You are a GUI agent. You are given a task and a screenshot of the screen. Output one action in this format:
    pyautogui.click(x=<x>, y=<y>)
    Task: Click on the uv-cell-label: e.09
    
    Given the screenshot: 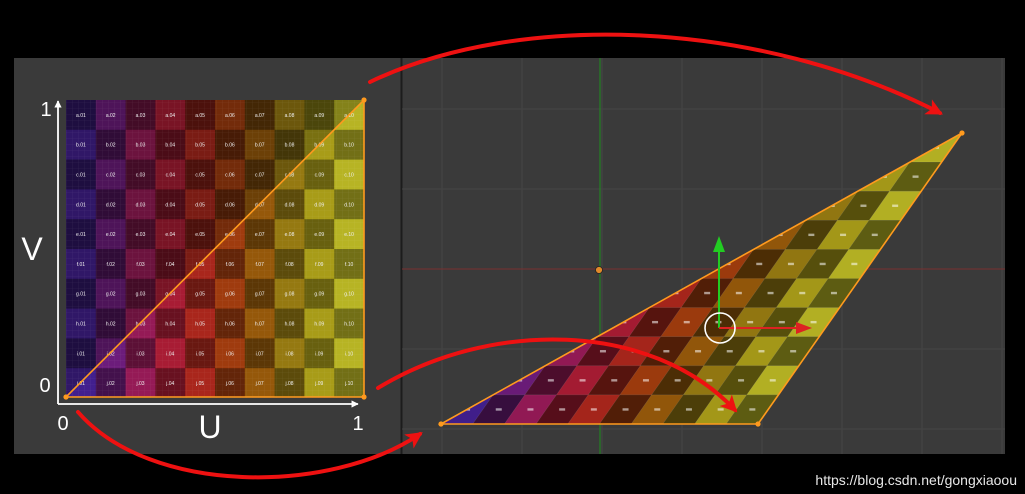 What is the action you would take?
    pyautogui.click(x=319, y=235)
    